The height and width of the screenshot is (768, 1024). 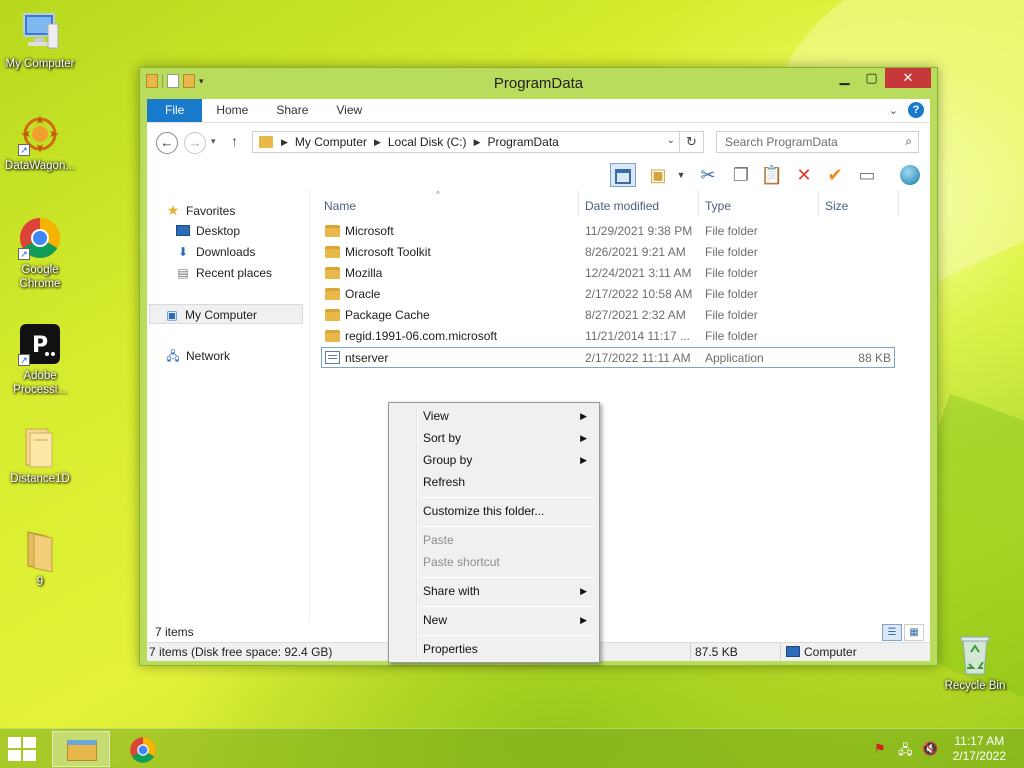 What do you see at coordinates (620, 273) in the screenshot?
I see `file-row: Mozilla 12/24/2021 3:11 AM File folder` at bounding box center [620, 273].